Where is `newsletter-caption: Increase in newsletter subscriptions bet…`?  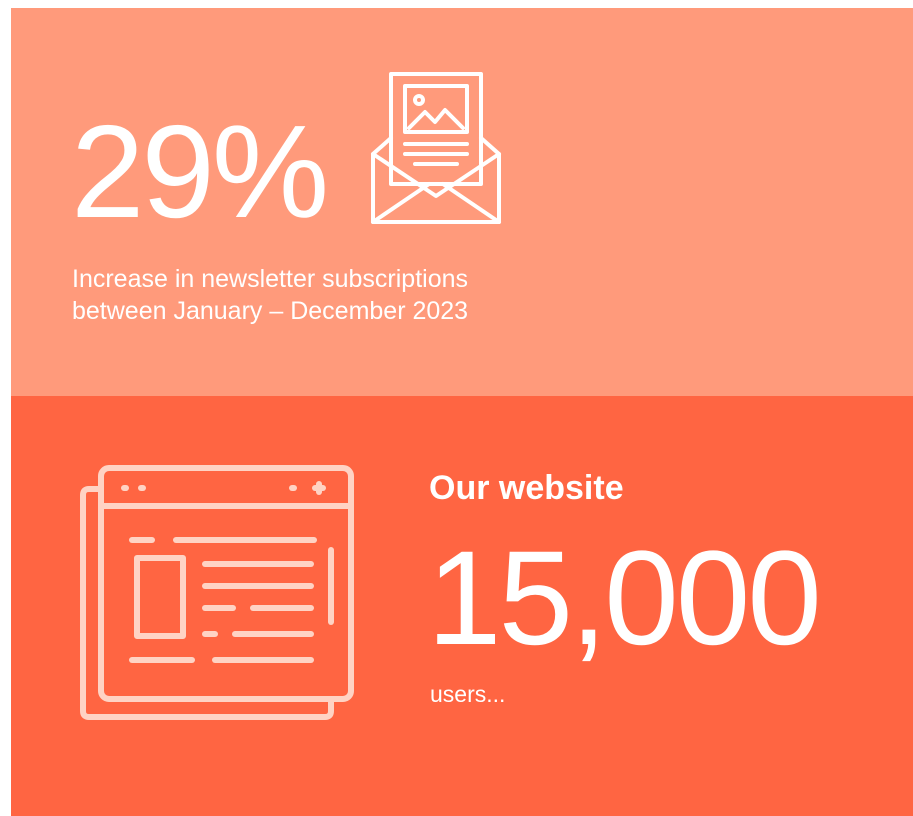
newsletter-caption: Increase in newsletter subscriptions bet… is located at coordinates (332, 295).